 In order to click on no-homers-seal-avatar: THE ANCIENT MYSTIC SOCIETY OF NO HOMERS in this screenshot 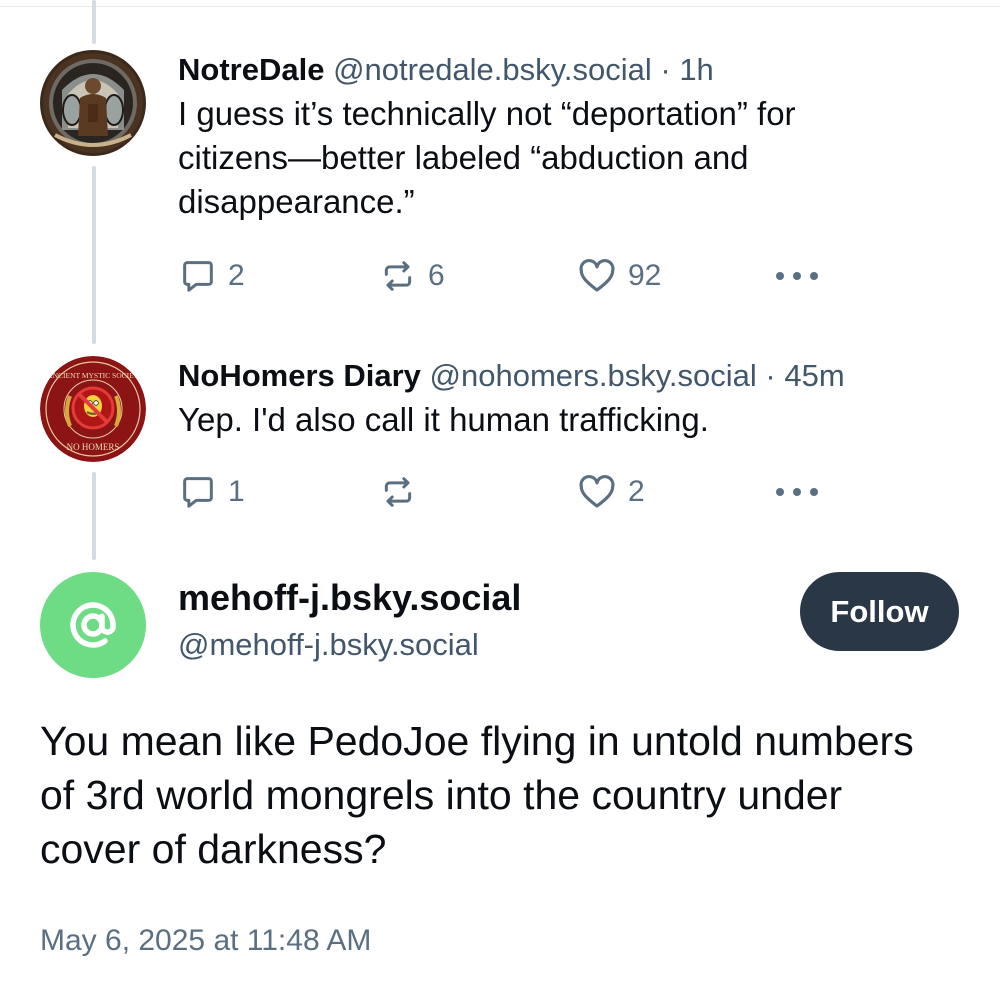, I will do `click(93, 409)`.